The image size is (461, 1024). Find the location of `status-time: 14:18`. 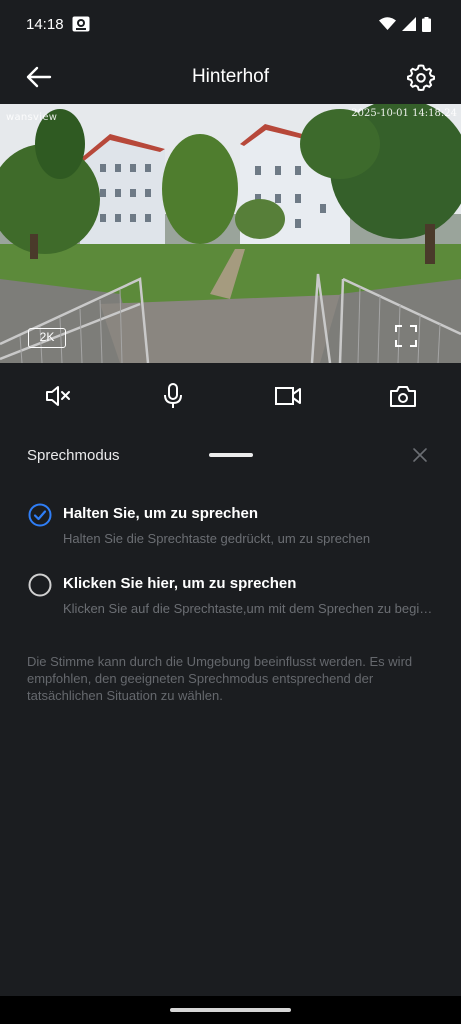

status-time: 14:18 is located at coordinates (45, 24).